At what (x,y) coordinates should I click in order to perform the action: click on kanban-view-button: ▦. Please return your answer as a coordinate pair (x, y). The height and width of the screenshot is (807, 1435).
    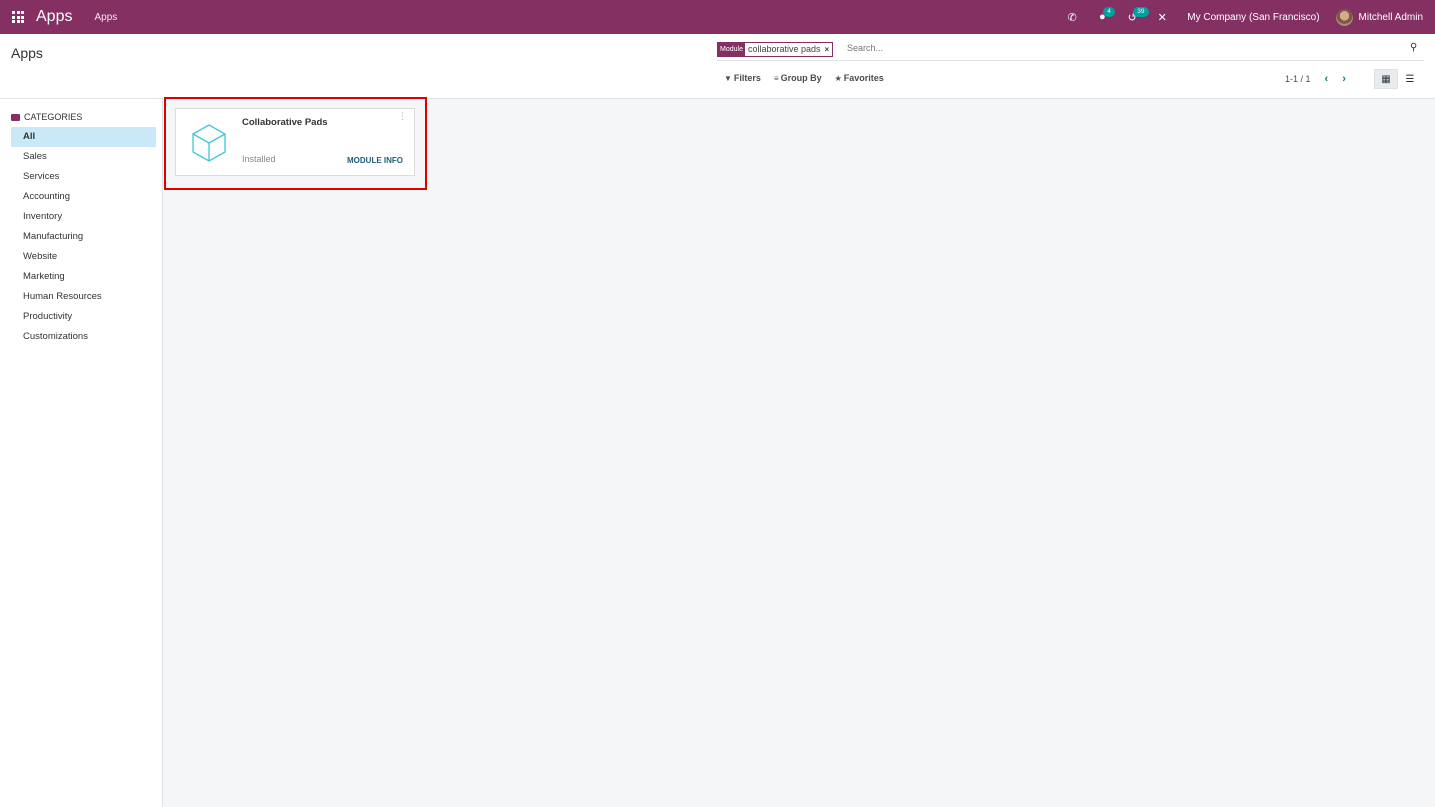
    Looking at the image, I should click on (1386, 79).